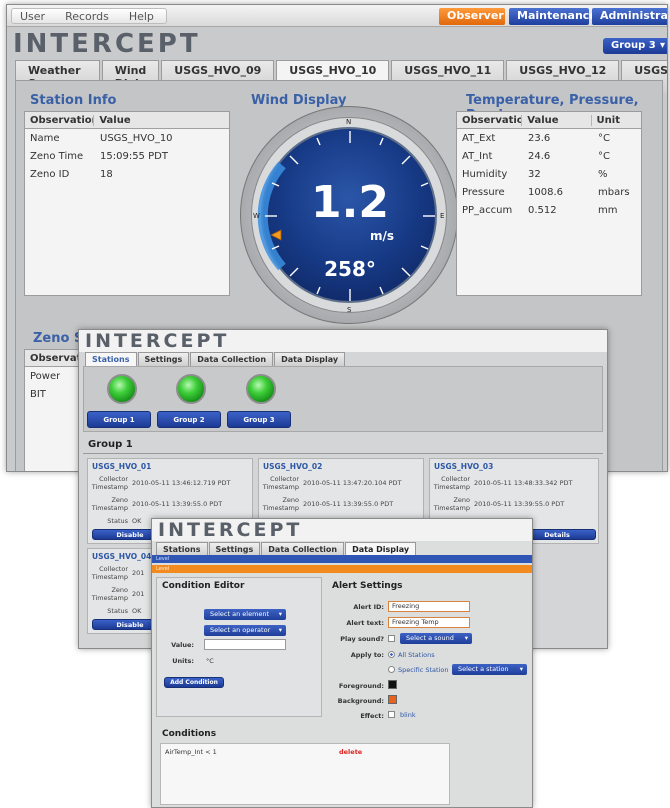 The height and width of the screenshot is (808, 670). What do you see at coordinates (608, 120) in the screenshot?
I see `column-header: Unit` at bounding box center [608, 120].